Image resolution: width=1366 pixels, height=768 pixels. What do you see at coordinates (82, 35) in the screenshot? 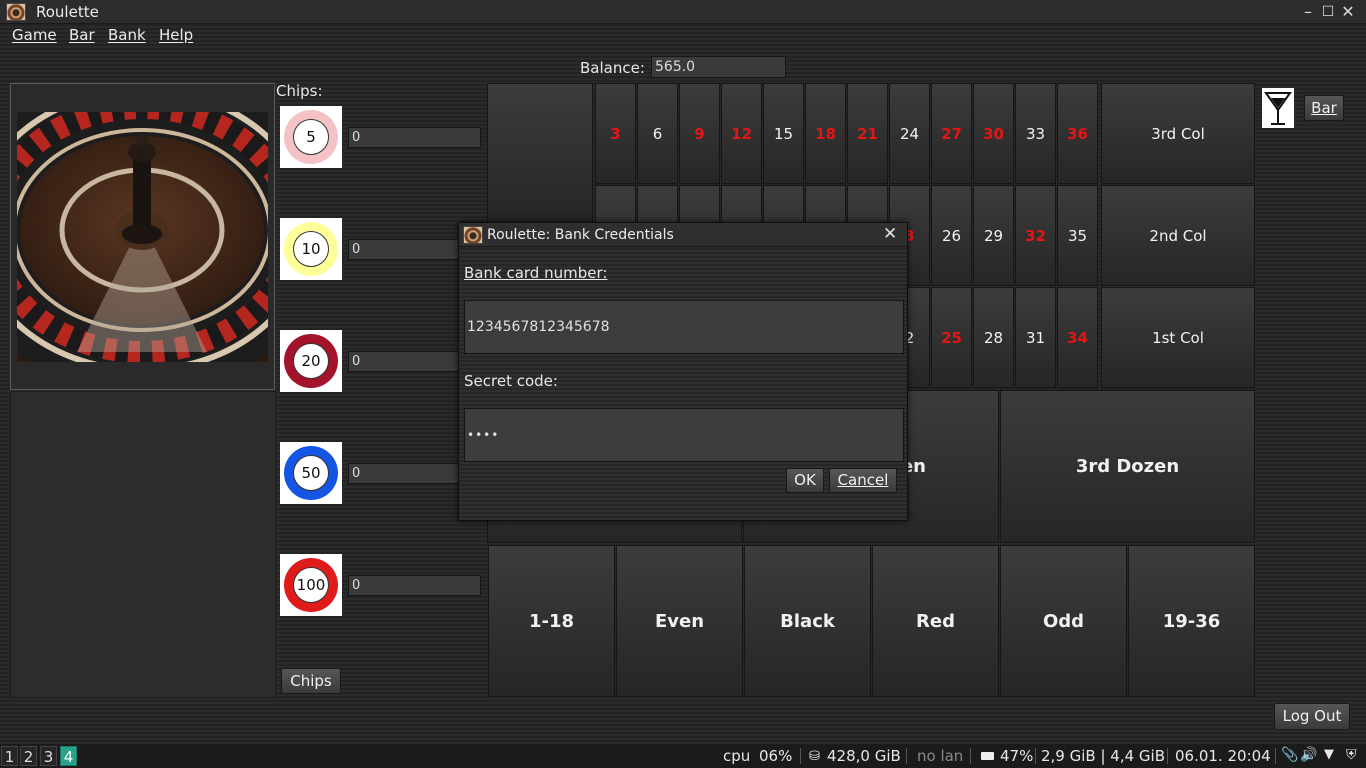
I see `menu-bar-drinks: Bar` at bounding box center [82, 35].